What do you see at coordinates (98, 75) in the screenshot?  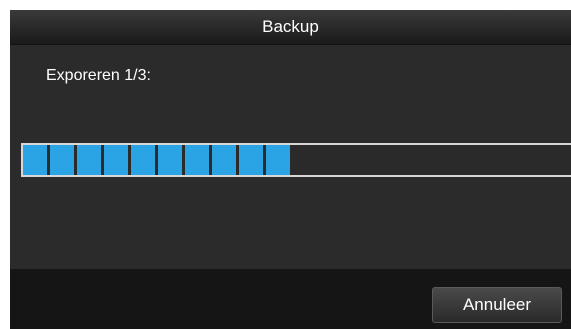 I see `export-status-text: Exporeren 1/3:` at bounding box center [98, 75].